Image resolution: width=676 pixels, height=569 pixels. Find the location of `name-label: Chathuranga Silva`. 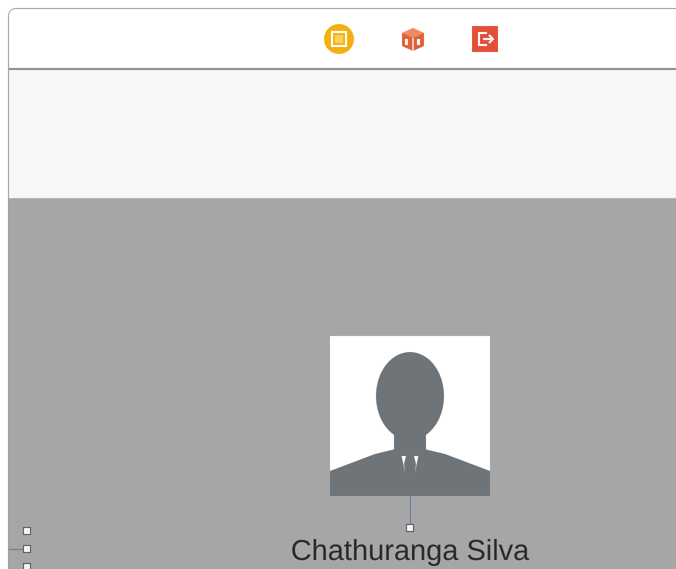

name-label: Chathuranga Silva is located at coordinates (410, 551).